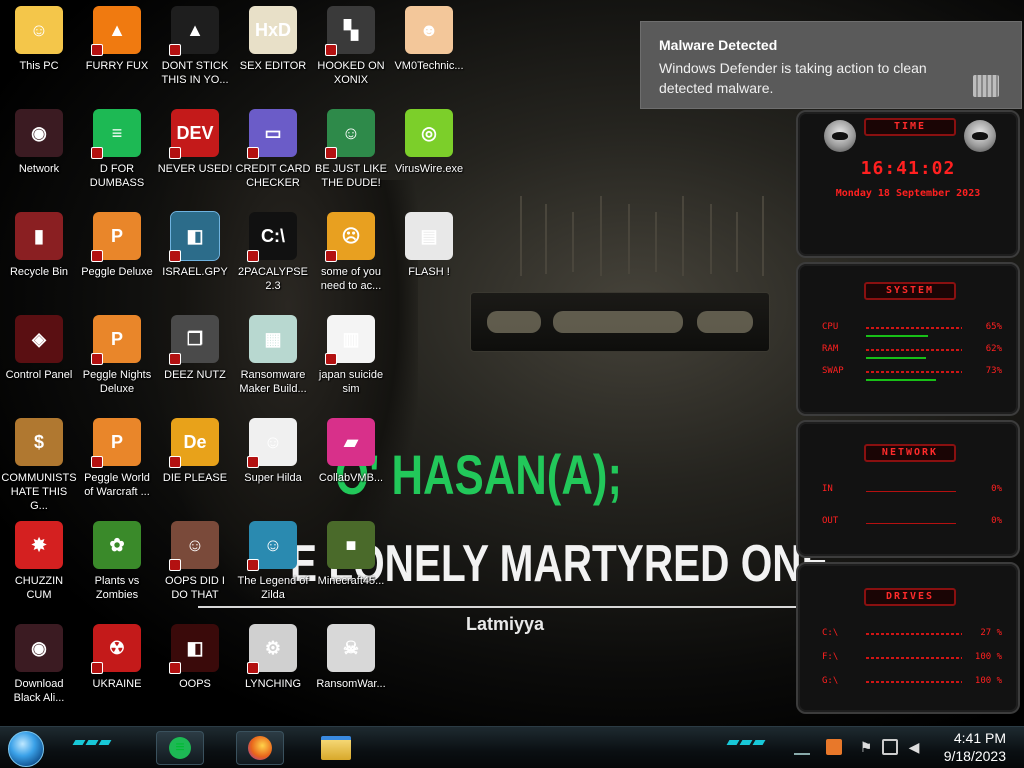 The image size is (1024, 768). Describe the element at coordinates (830, 327) in the screenshot. I see `gadget-row-label: CPU` at that location.